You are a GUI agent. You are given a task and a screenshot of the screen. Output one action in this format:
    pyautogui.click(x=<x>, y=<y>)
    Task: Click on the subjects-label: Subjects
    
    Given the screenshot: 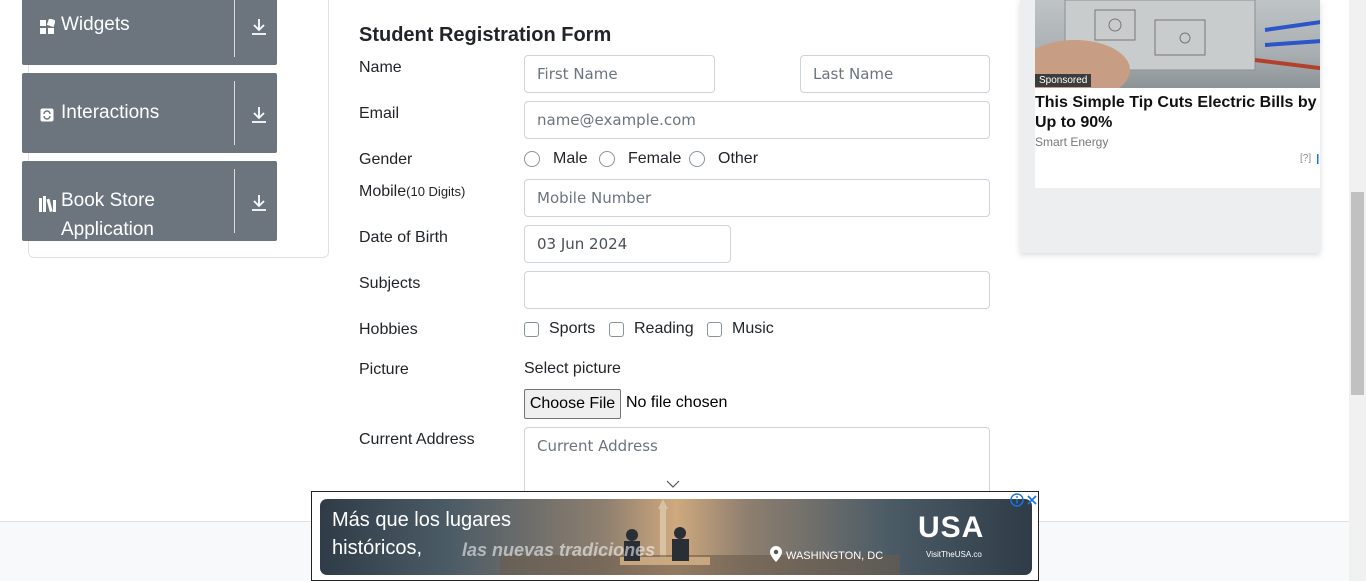 What is the action you would take?
    pyautogui.click(x=390, y=283)
    